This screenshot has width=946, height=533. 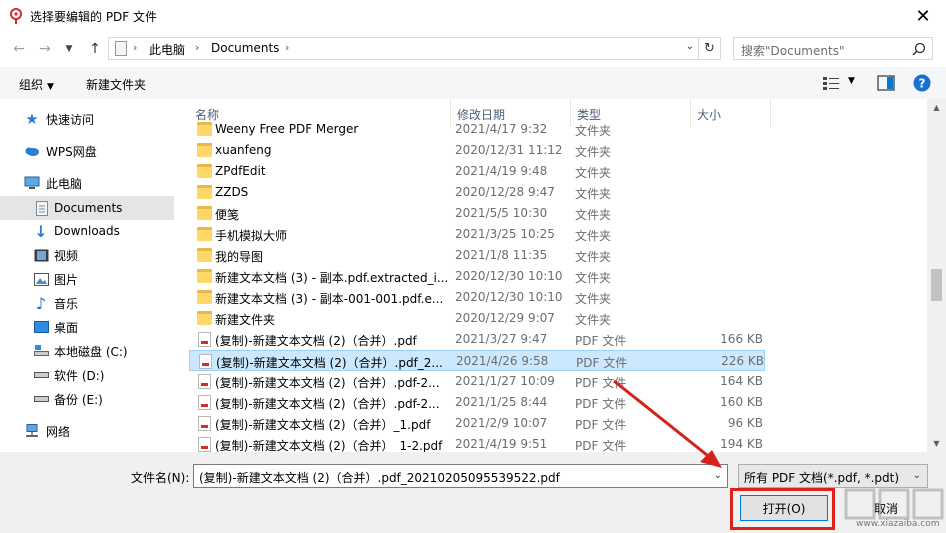 What do you see at coordinates (91, 351) in the screenshot?
I see `nav-label: 本地磁盘 (C:)` at bounding box center [91, 351].